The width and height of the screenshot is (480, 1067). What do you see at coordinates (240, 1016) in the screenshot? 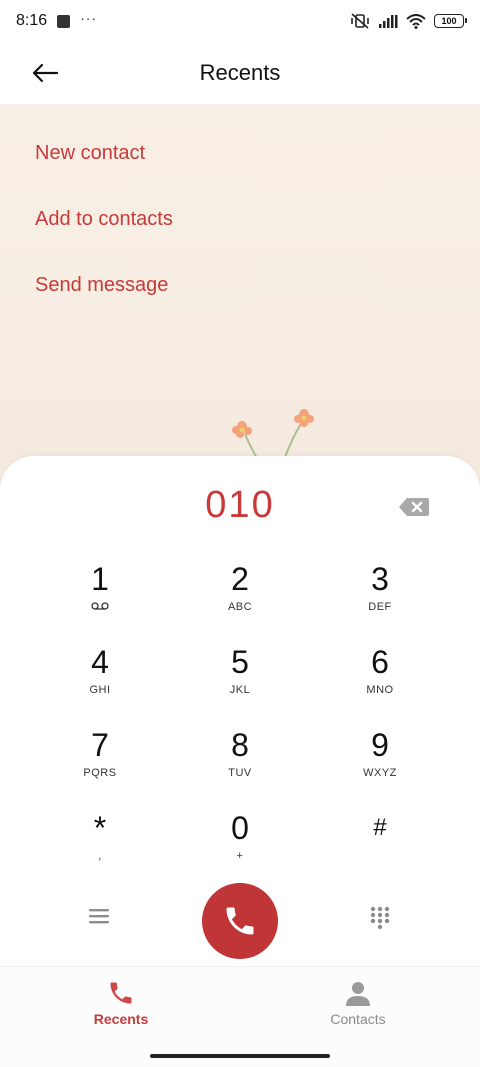
I see `bottom-navigation: Recents Contacts` at bounding box center [240, 1016].